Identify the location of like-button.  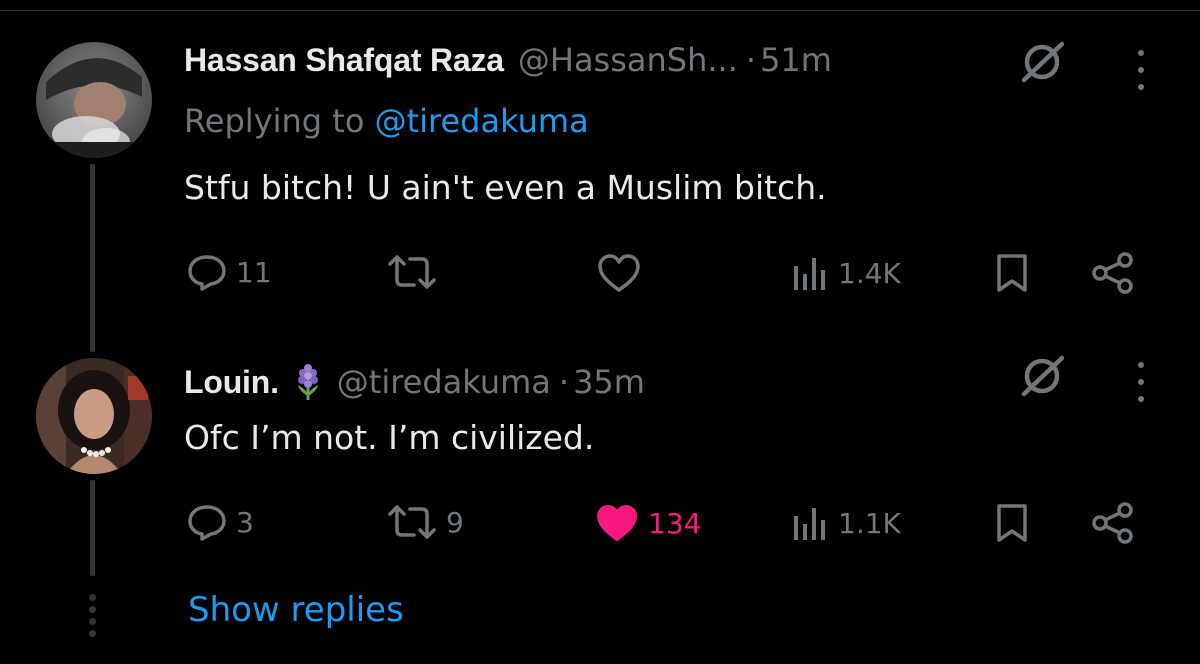
(623, 273).